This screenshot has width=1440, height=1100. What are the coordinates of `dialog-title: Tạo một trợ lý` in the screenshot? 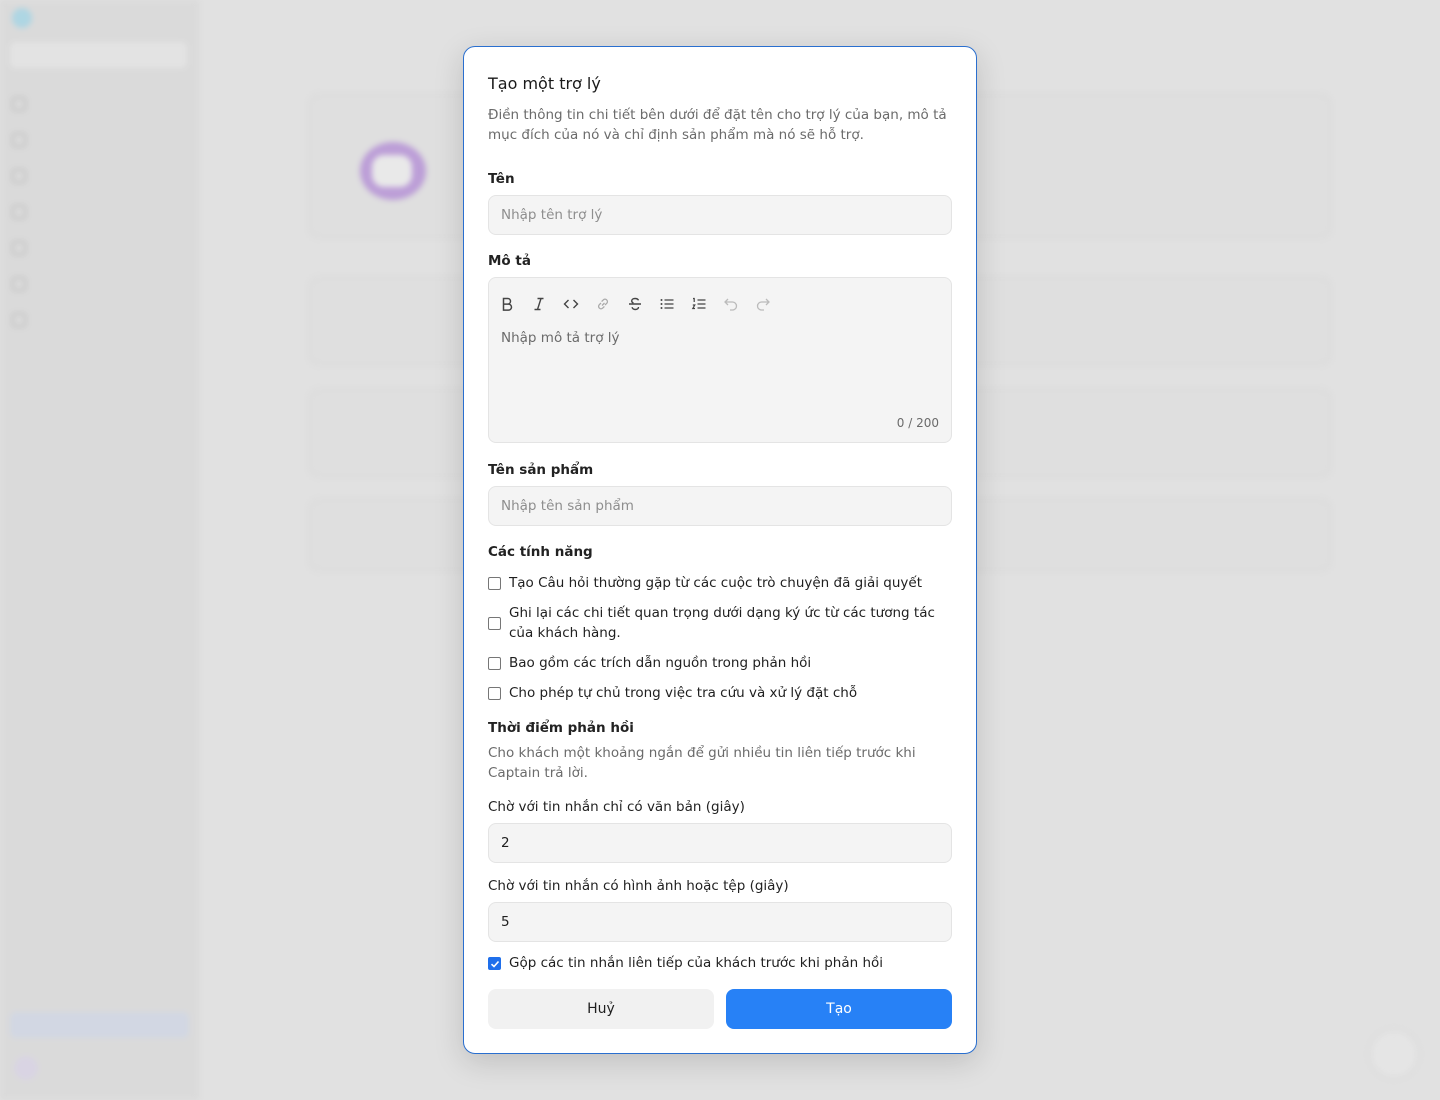 It's located at (544, 83).